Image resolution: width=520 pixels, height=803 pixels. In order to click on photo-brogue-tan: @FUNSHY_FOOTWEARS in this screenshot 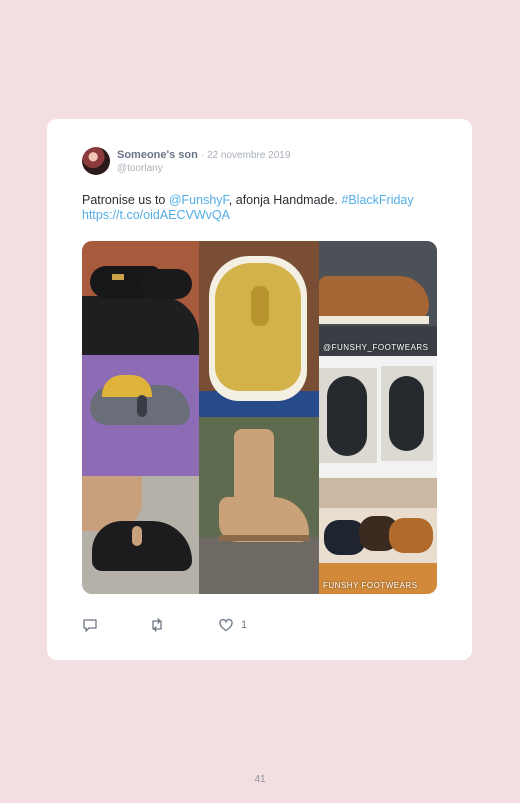, I will do `click(378, 298)`.